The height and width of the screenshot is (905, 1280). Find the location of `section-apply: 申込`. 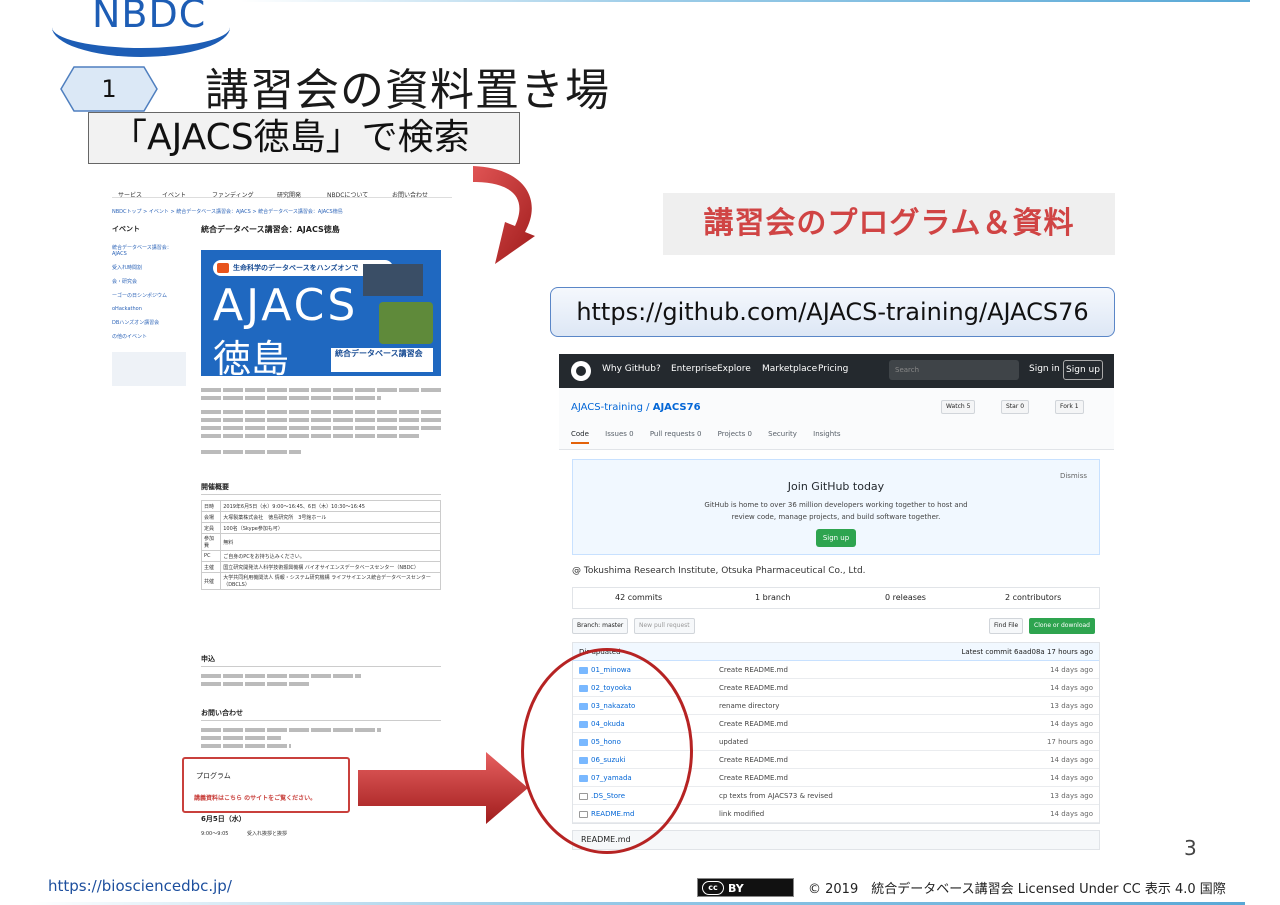

section-apply: 申込 is located at coordinates (321, 660).